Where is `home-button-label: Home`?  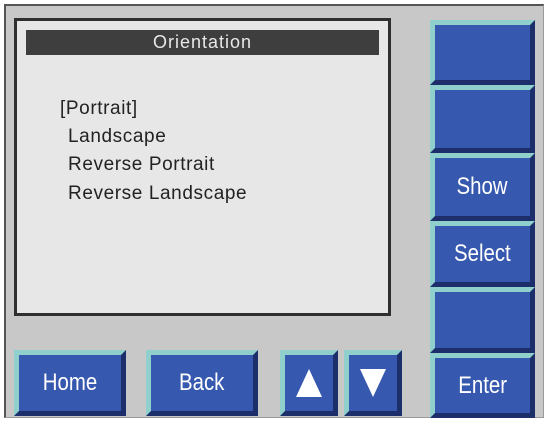 home-button-label: Home is located at coordinates (70, 382).